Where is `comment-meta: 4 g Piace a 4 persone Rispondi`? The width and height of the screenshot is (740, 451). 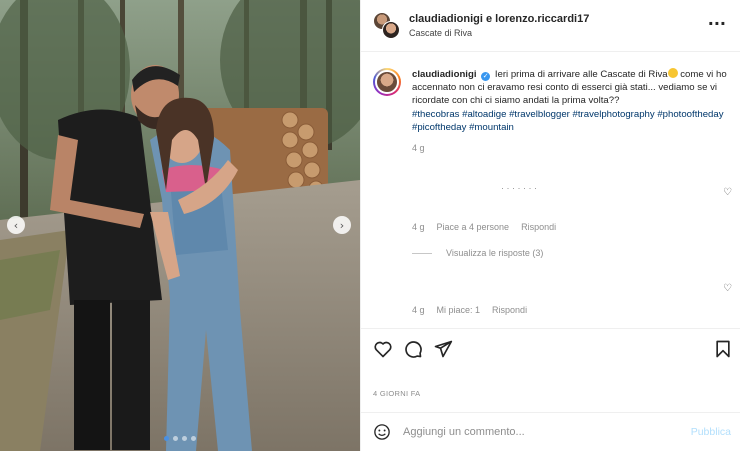
comment-meta: 4 g Piace a 4 persone Rispondi is located at coordinates (484, 227).